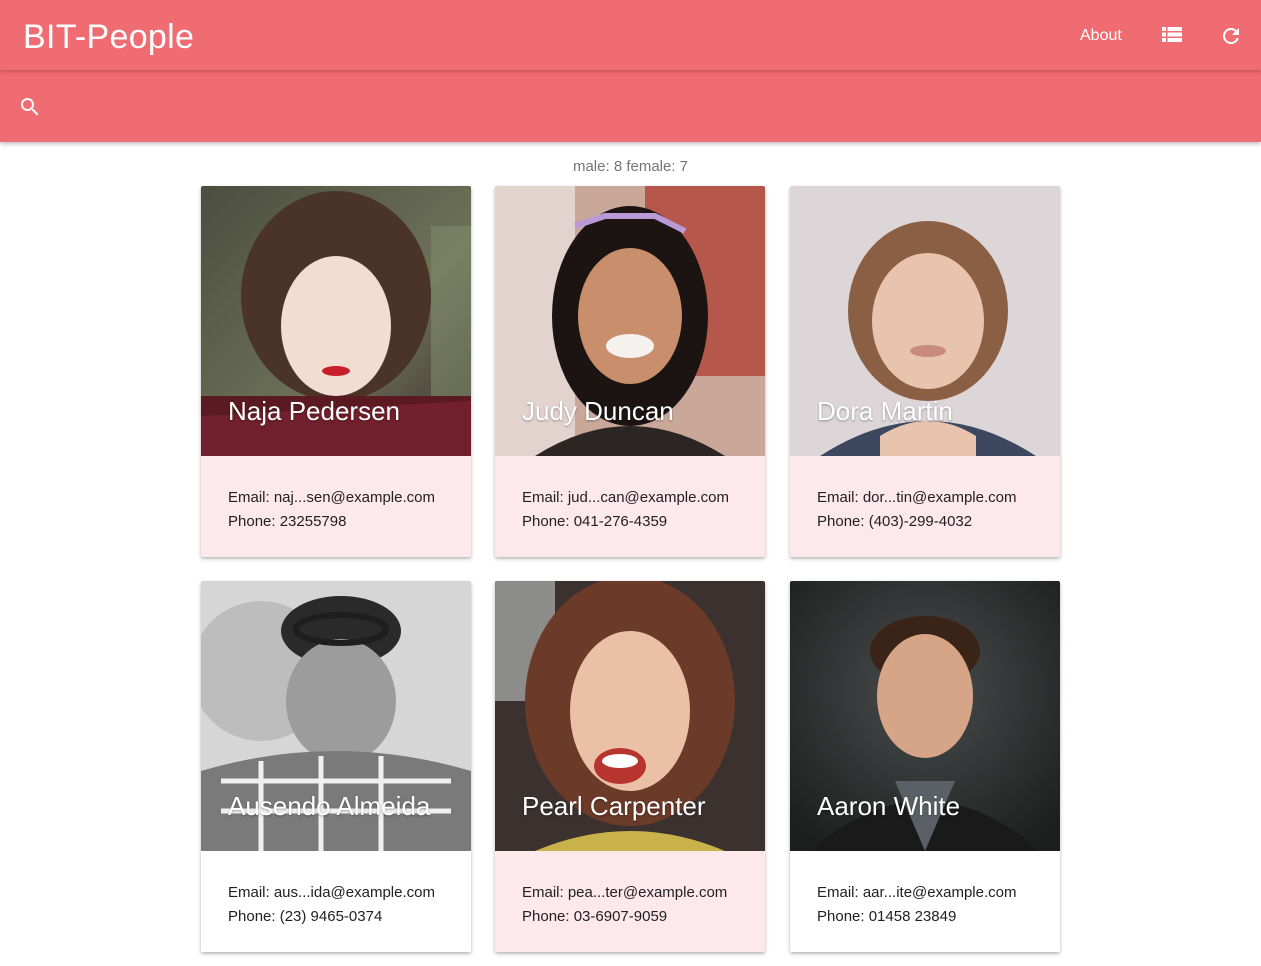 This screenshot has width=1261, height=966. I want to click on search-input, so click(648, 107).